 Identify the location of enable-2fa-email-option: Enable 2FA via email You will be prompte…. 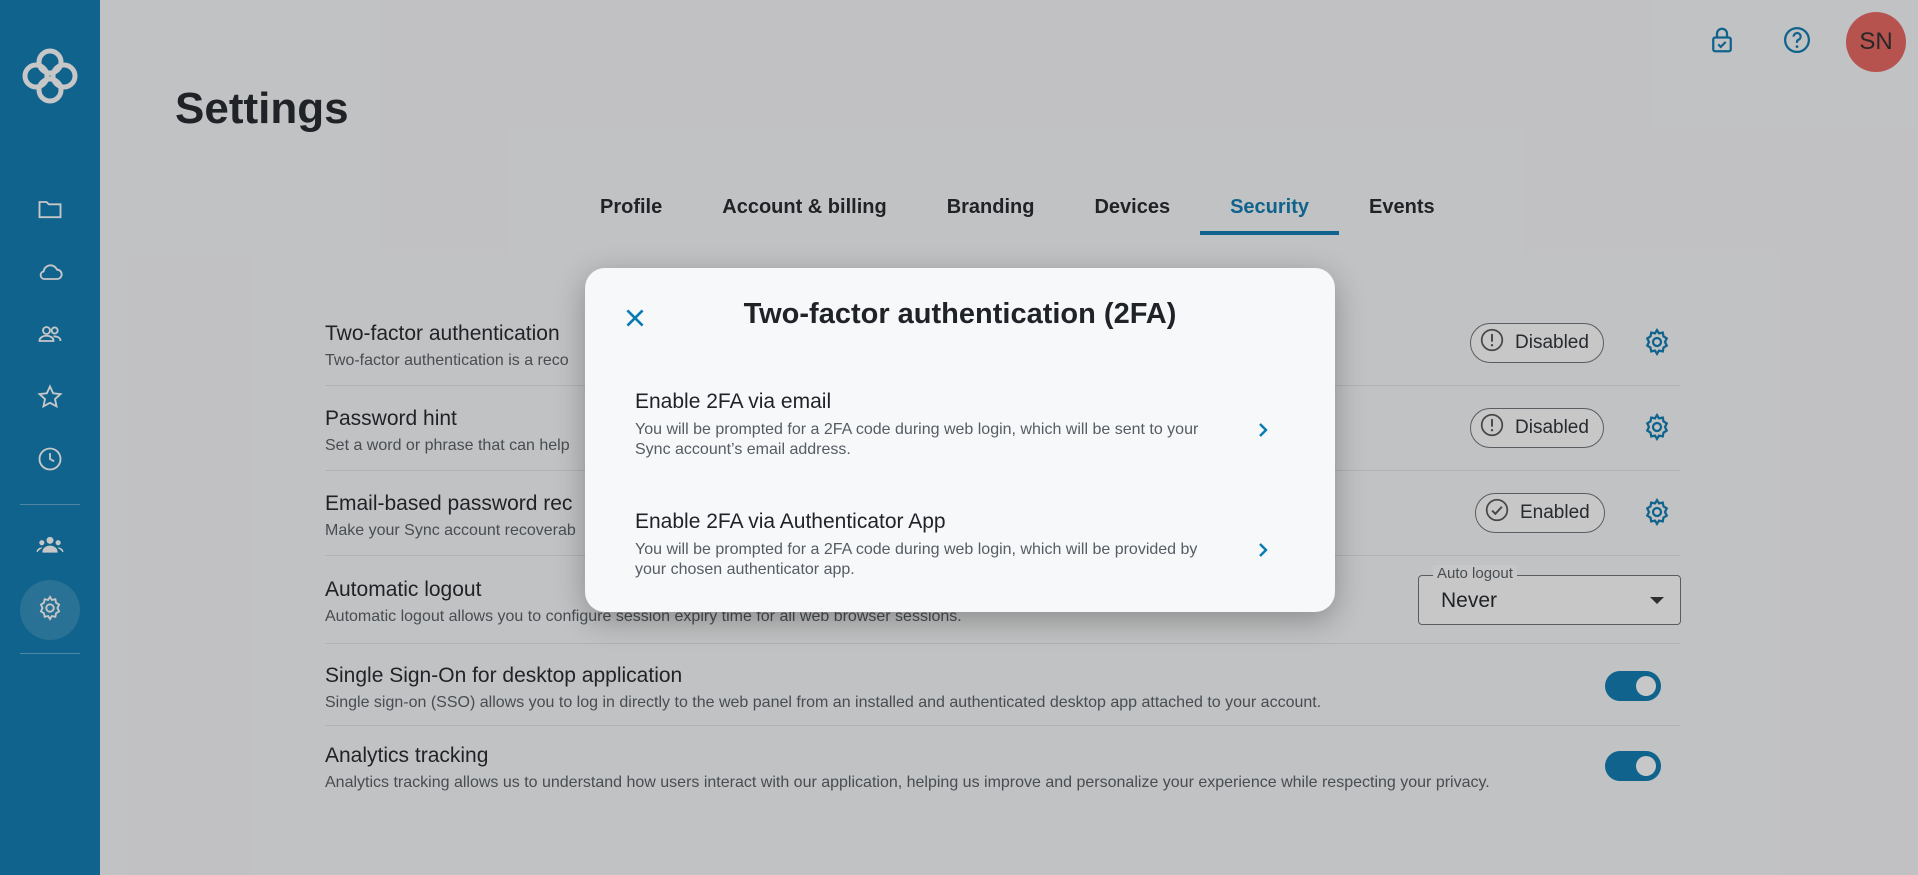
(960, 435).